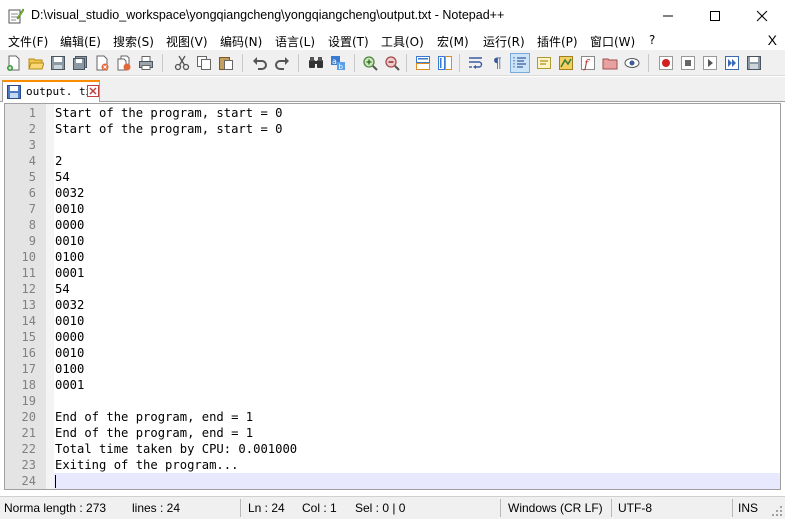 The image size is (785, 519). Describe the element at coordinates (282, 63) in the screenshot. I see `redo-icon` at that location.